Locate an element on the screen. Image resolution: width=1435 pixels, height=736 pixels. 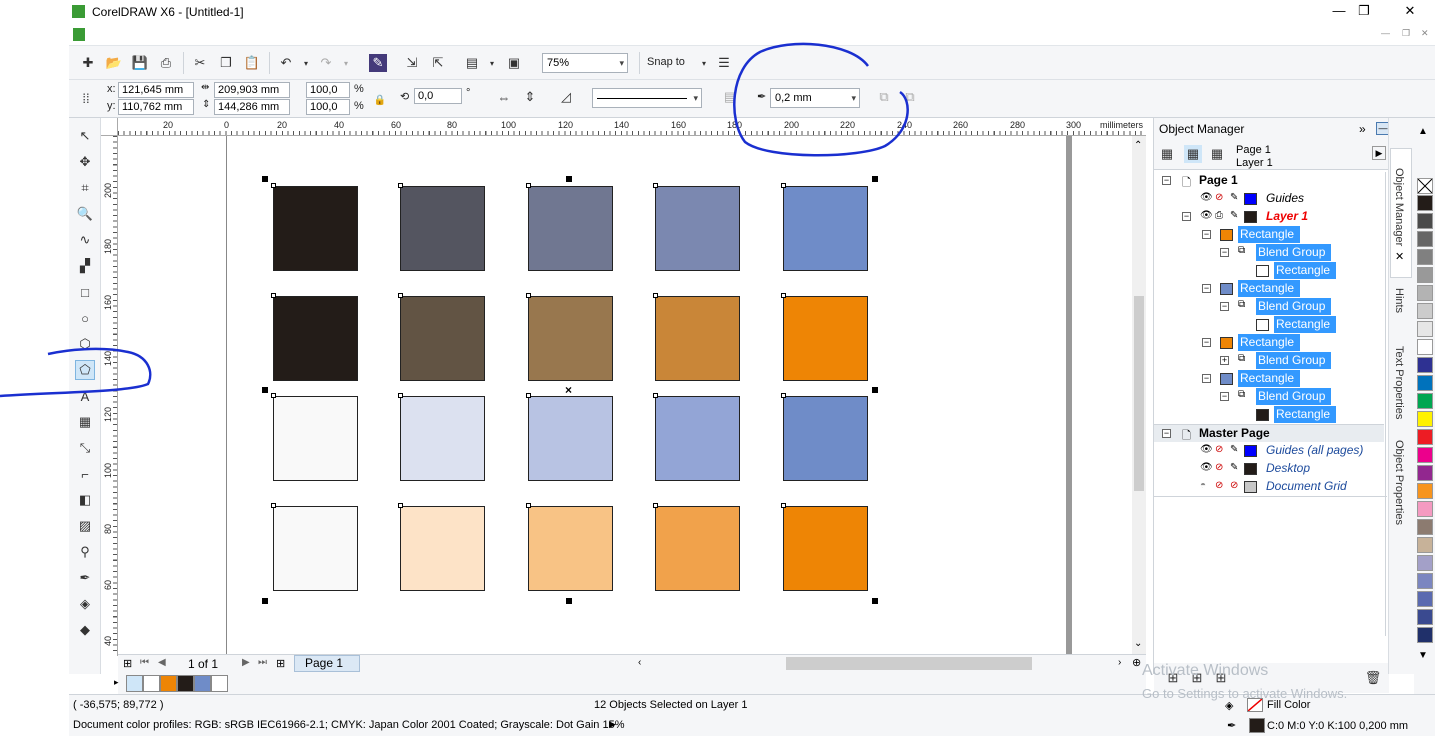
close-button: ✕ is located at coordinates (1410, 11).